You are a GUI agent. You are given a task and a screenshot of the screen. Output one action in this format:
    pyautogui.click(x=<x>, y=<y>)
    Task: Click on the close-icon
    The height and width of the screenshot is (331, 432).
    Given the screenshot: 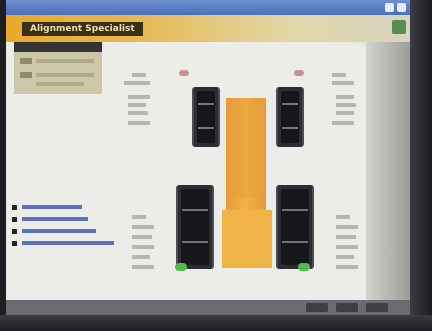 What is the action you would take?
    pyautogui.click(x=401, y=7)
    